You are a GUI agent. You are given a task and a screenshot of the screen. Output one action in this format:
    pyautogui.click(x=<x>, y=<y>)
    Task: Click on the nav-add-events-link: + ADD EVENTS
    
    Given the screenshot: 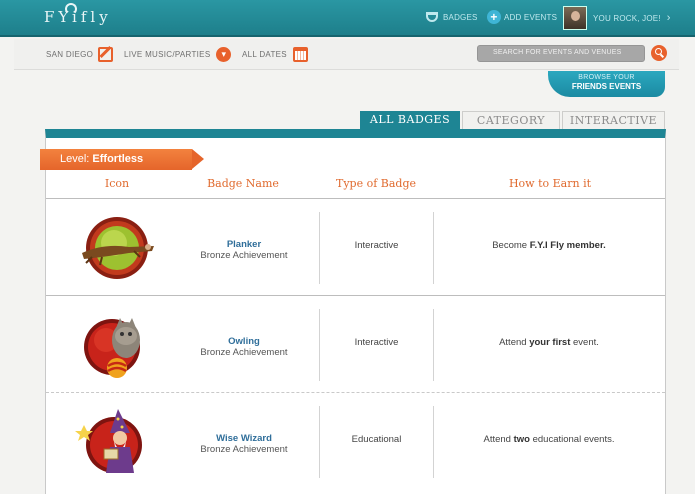 What is the action you would take?
    pyautogui.click(x=522, y=17)
    